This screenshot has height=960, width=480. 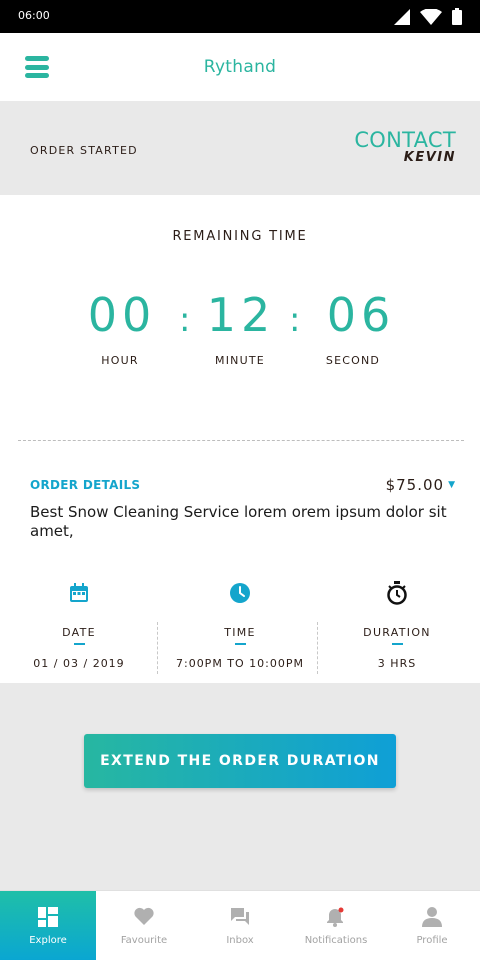 What do you see at coordinates (457, 16) in the screenshot?
I see `battery-icon` at bounding box center [457, 16].